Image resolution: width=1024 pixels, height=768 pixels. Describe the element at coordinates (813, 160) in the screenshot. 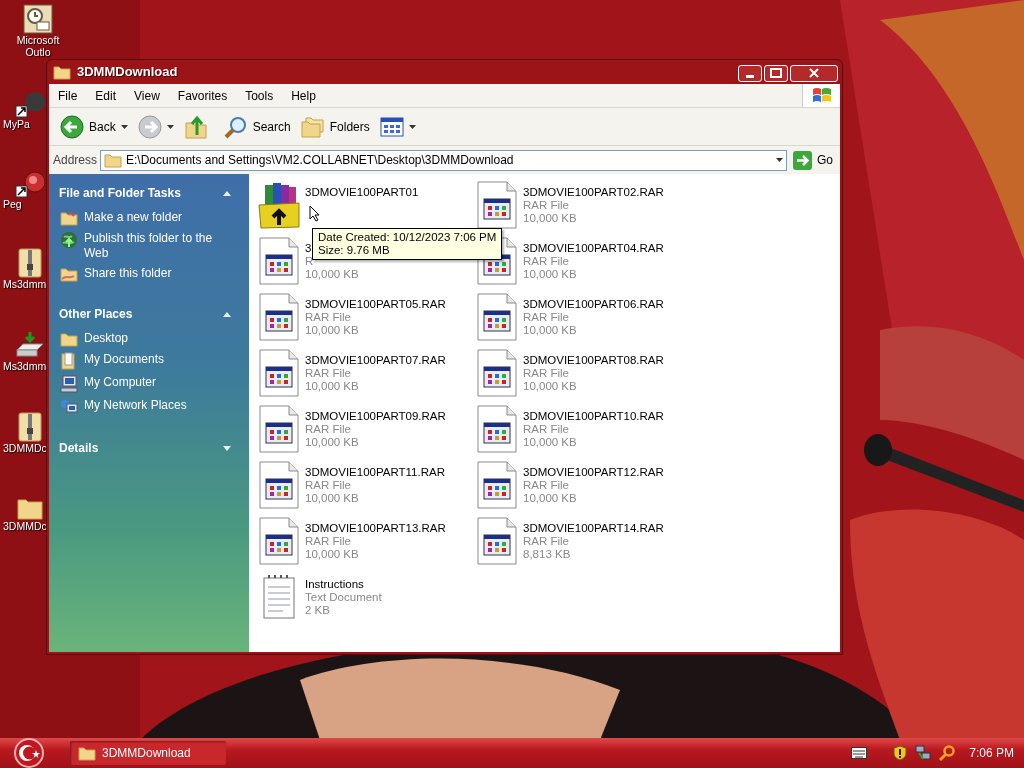

I see `go-button: Go` at that location.